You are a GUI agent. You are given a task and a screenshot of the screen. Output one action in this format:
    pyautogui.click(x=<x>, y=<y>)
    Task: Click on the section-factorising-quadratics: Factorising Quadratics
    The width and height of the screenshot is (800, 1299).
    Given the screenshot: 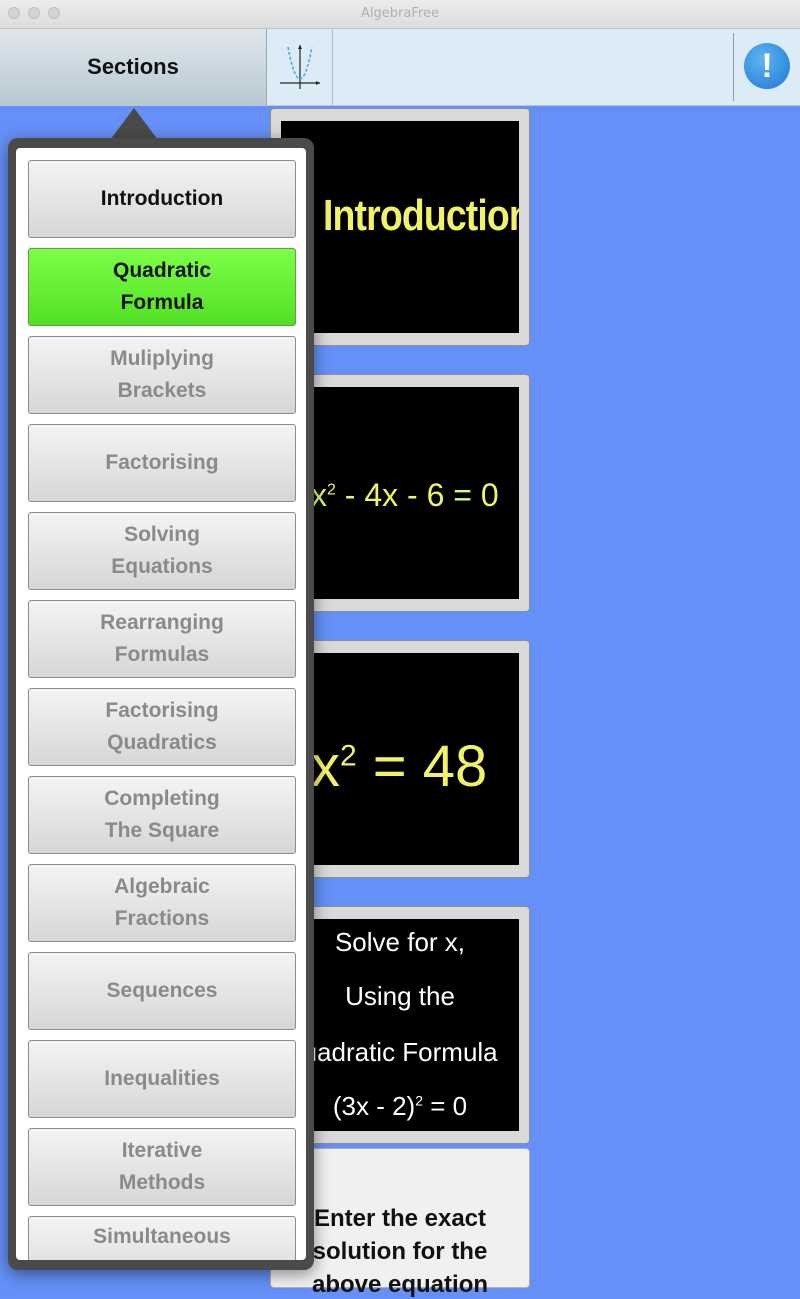 What is the action you would take?
    pyautogui.click(x=162, y=727)
    